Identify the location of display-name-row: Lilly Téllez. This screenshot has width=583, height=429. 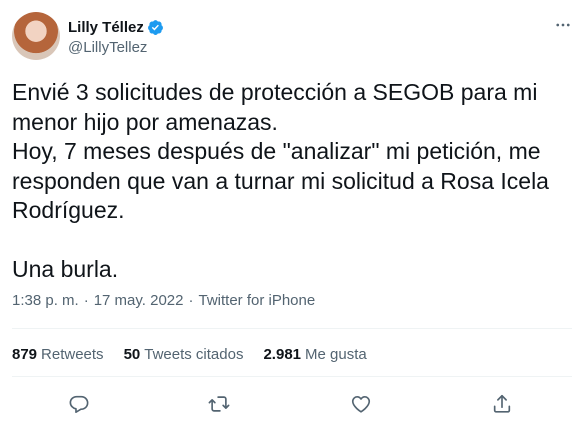
(116, 27).